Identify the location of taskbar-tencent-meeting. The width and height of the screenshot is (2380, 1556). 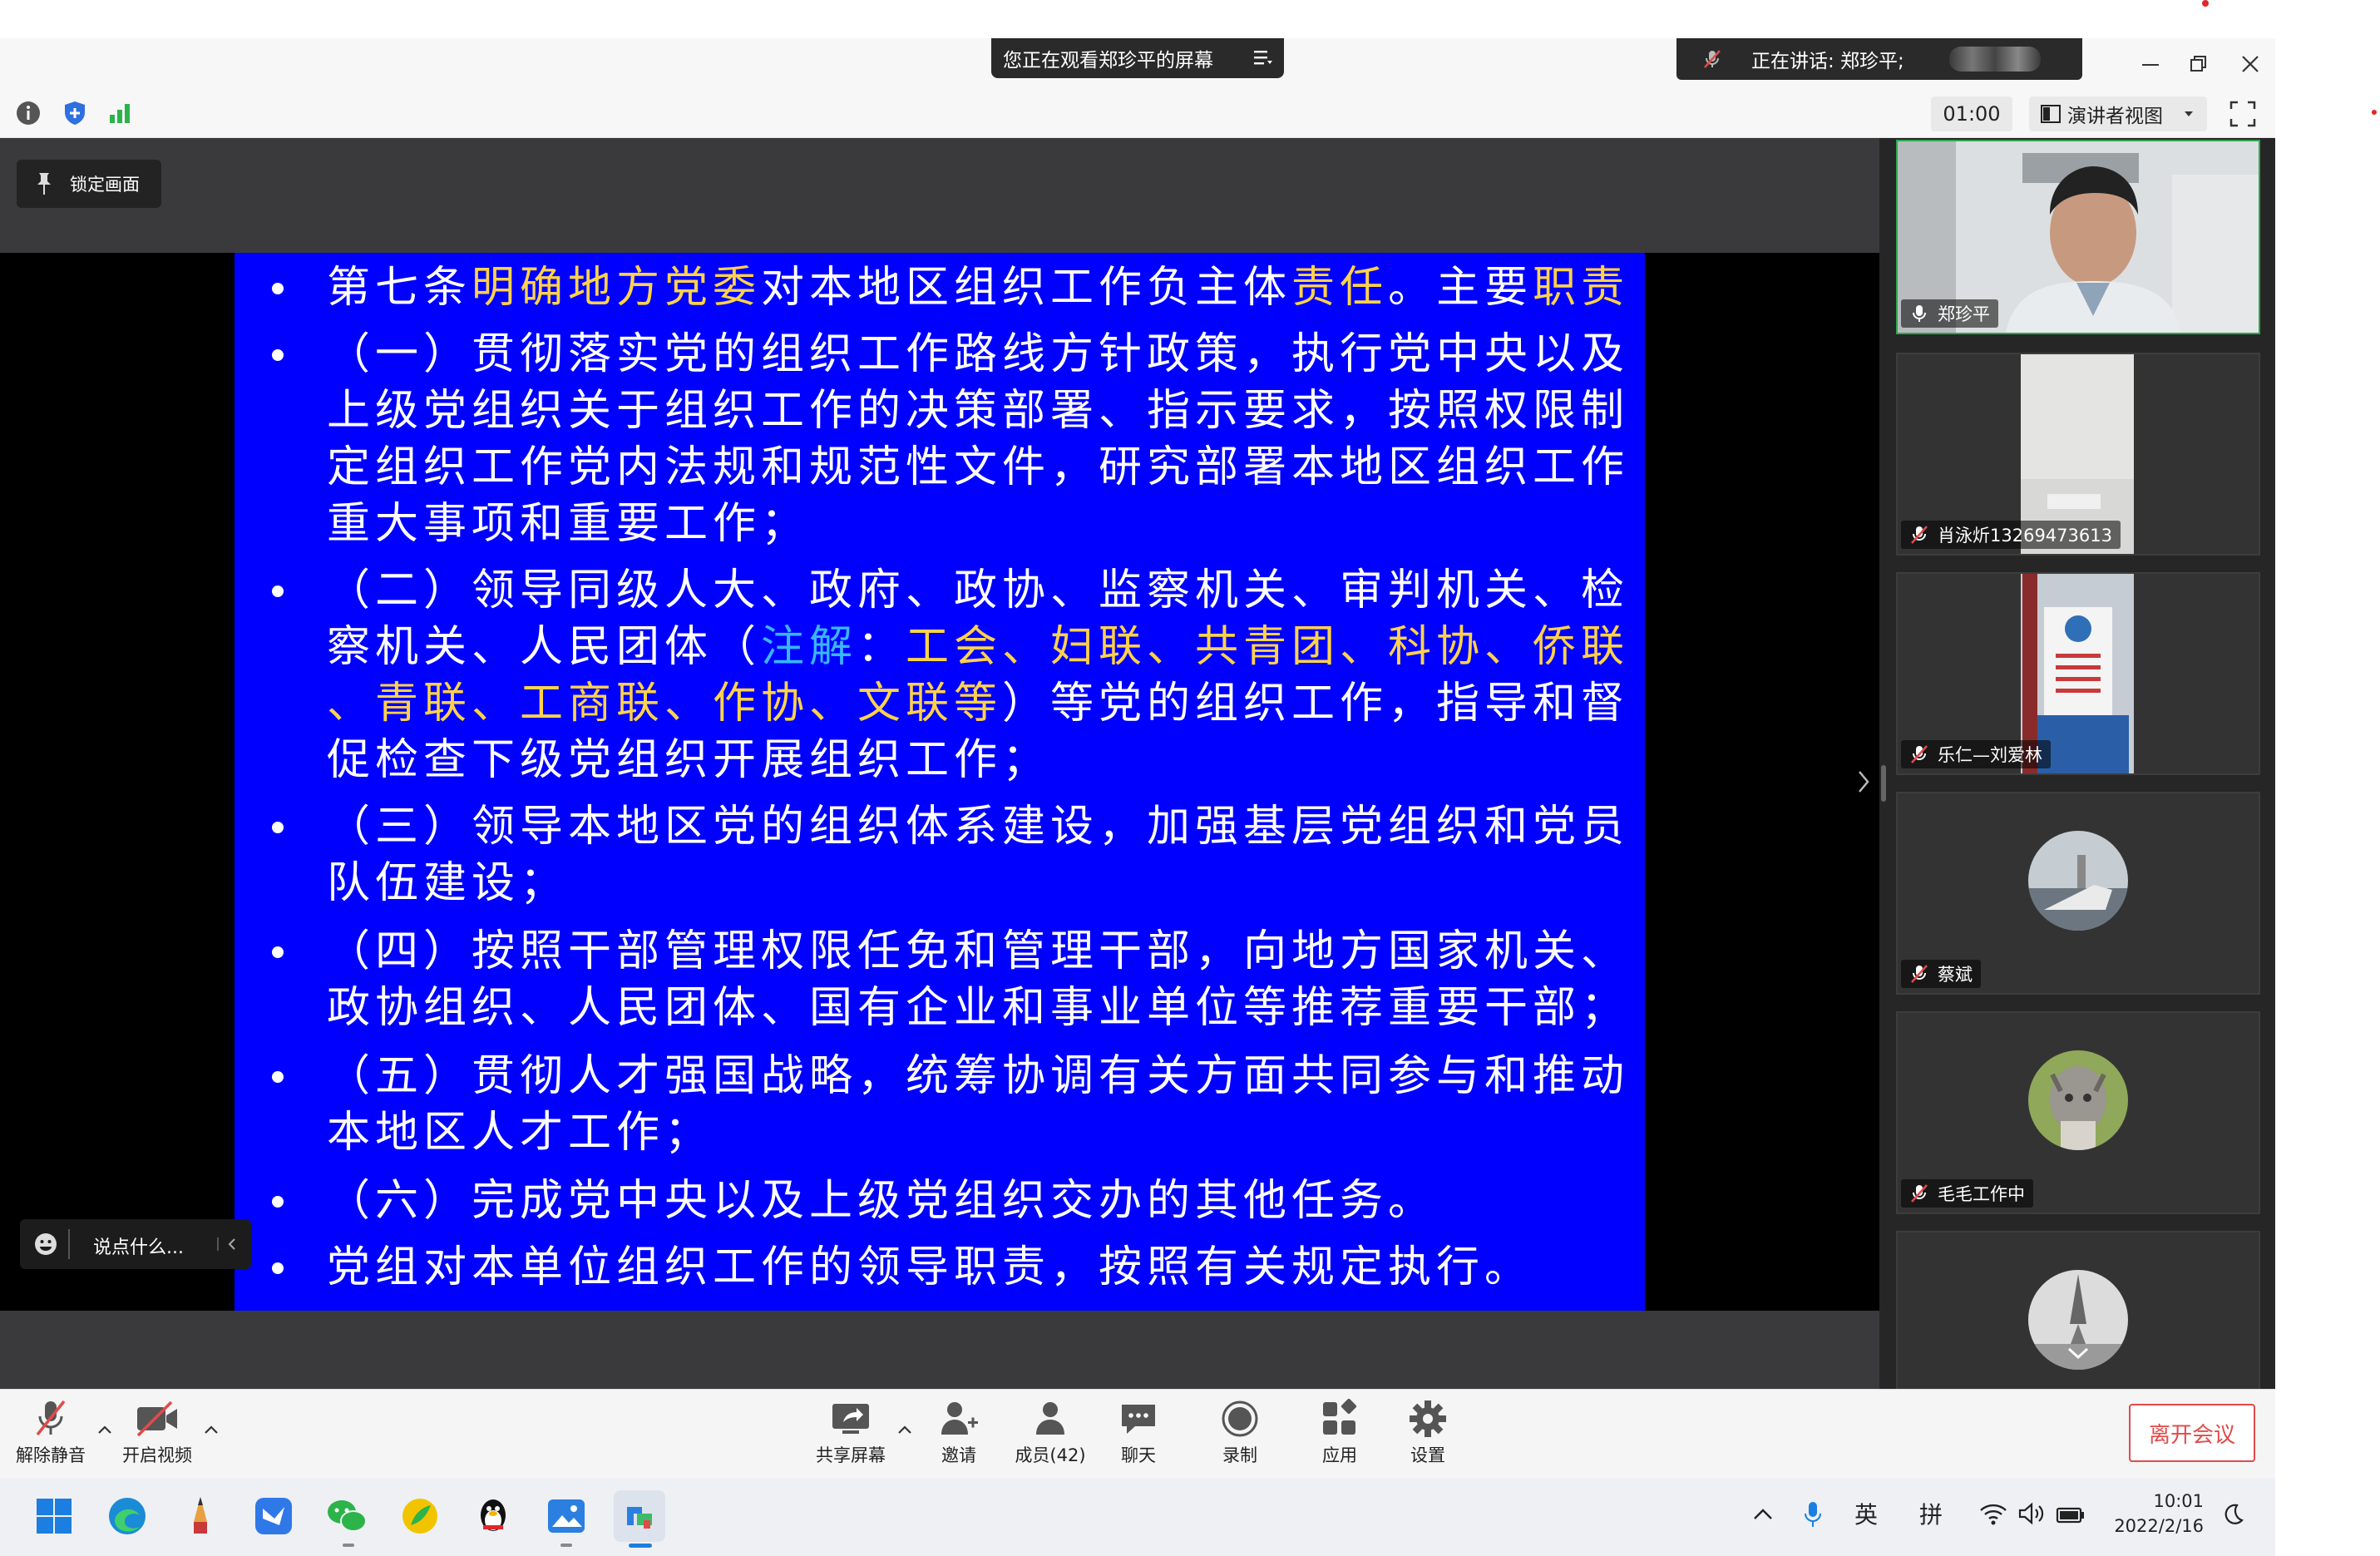
(639, 1516).